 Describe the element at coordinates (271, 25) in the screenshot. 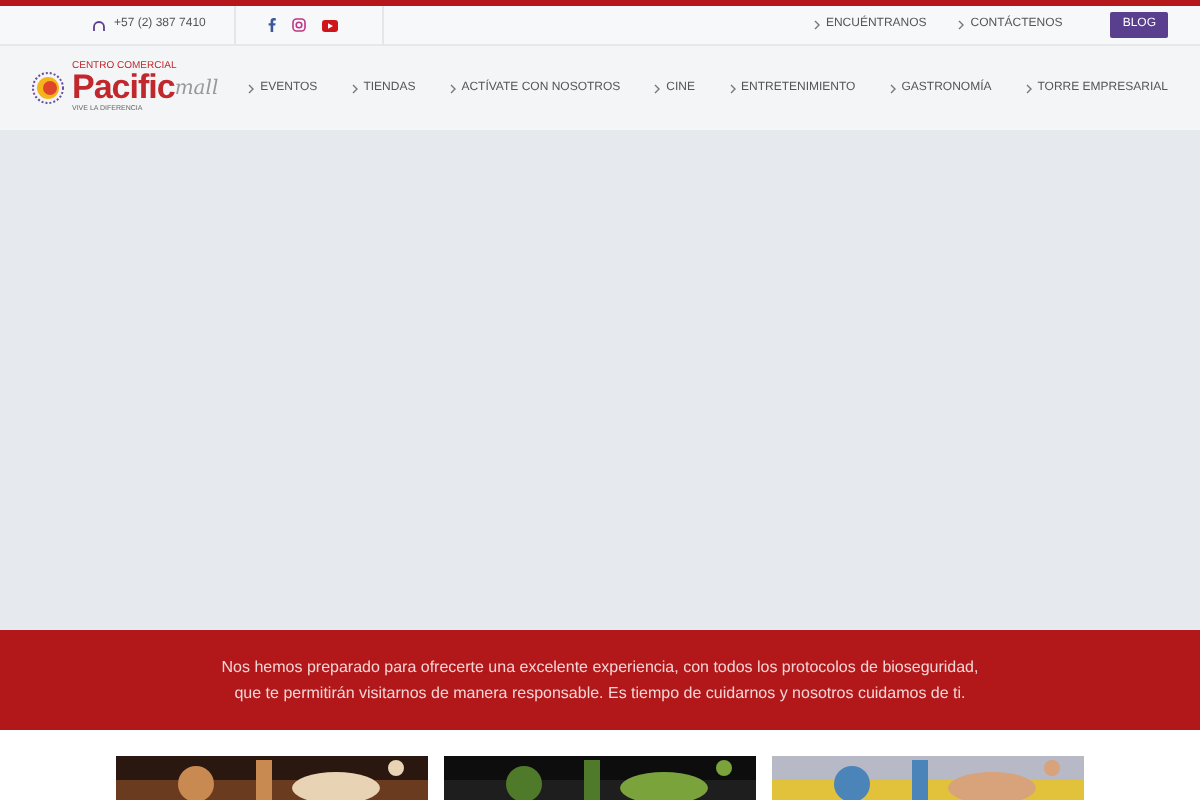

I see `facebook-icon` at that location.